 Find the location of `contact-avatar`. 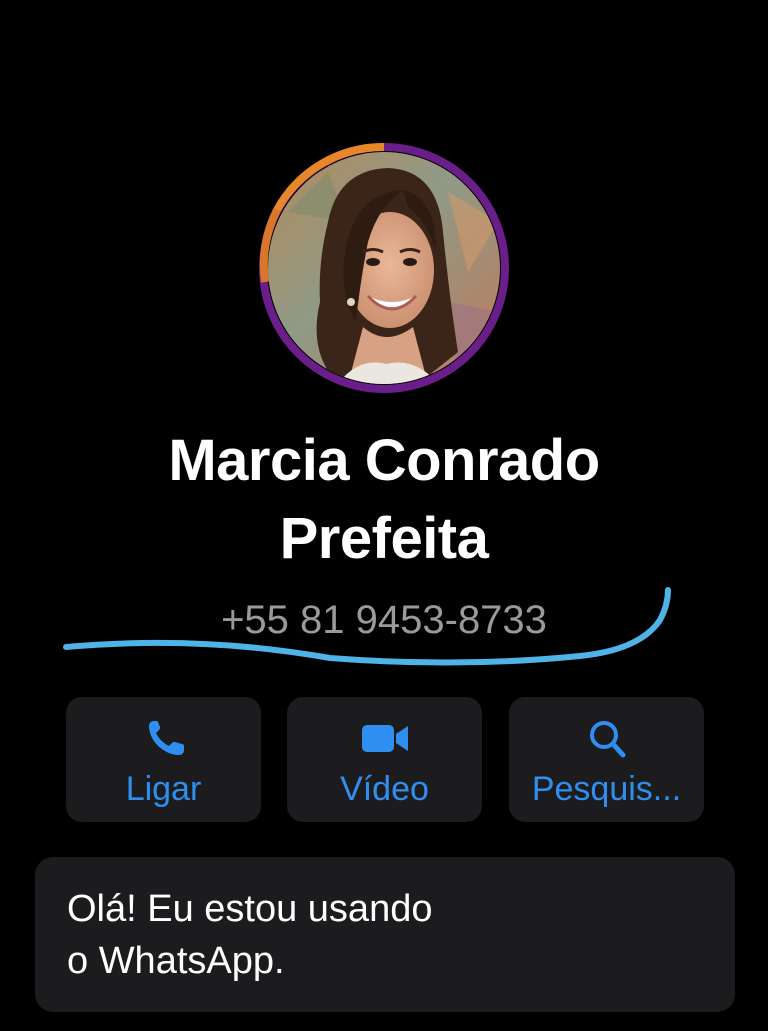

contact-avatar is located at coordinates (384, 268).